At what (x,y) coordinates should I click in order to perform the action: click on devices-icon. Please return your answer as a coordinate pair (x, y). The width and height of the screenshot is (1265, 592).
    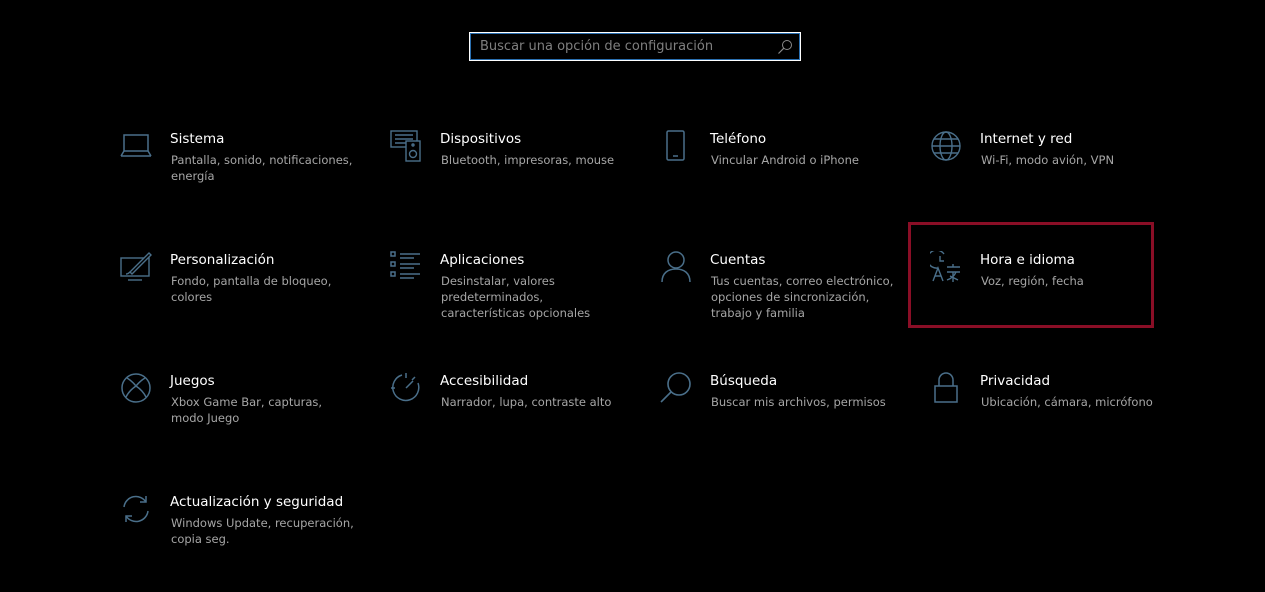
    Looking at the image, I should click on (406, 146).